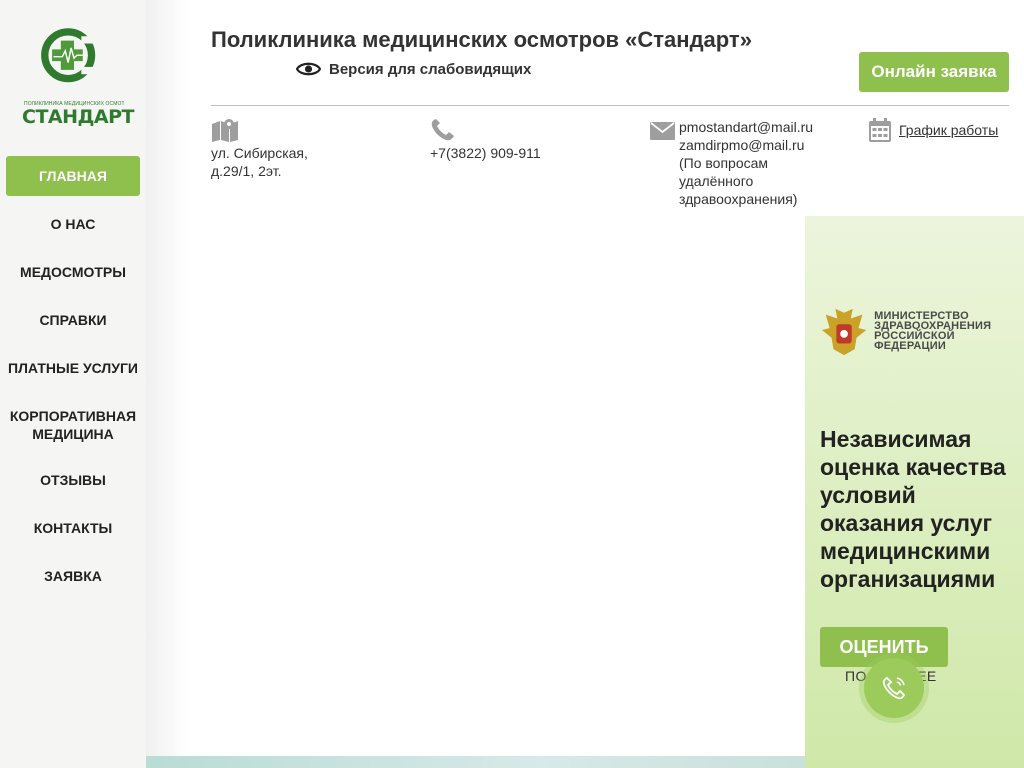  I want to click on nav-item-label: ГЛАВНАЯ, so click(73, 176).